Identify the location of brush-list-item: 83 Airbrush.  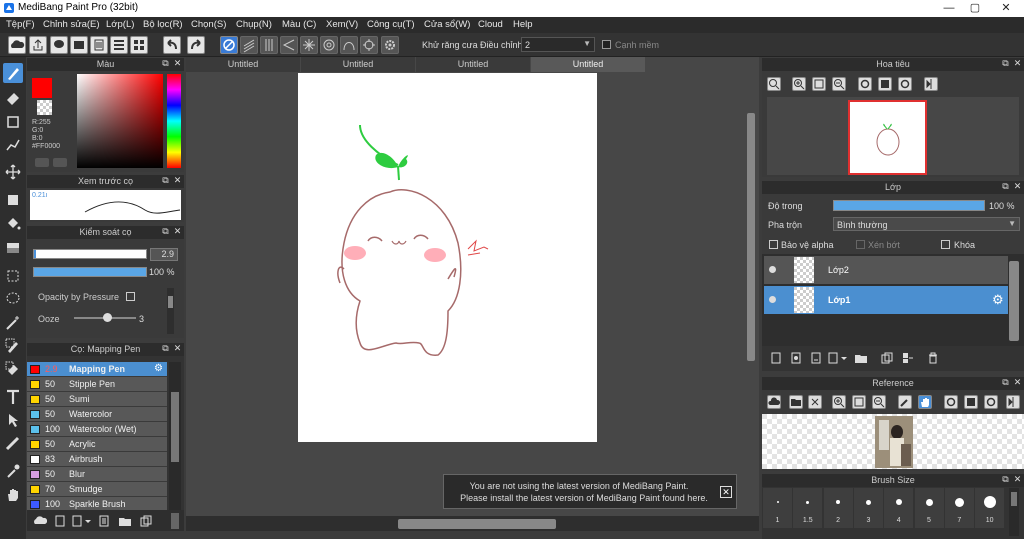
(97, 459).